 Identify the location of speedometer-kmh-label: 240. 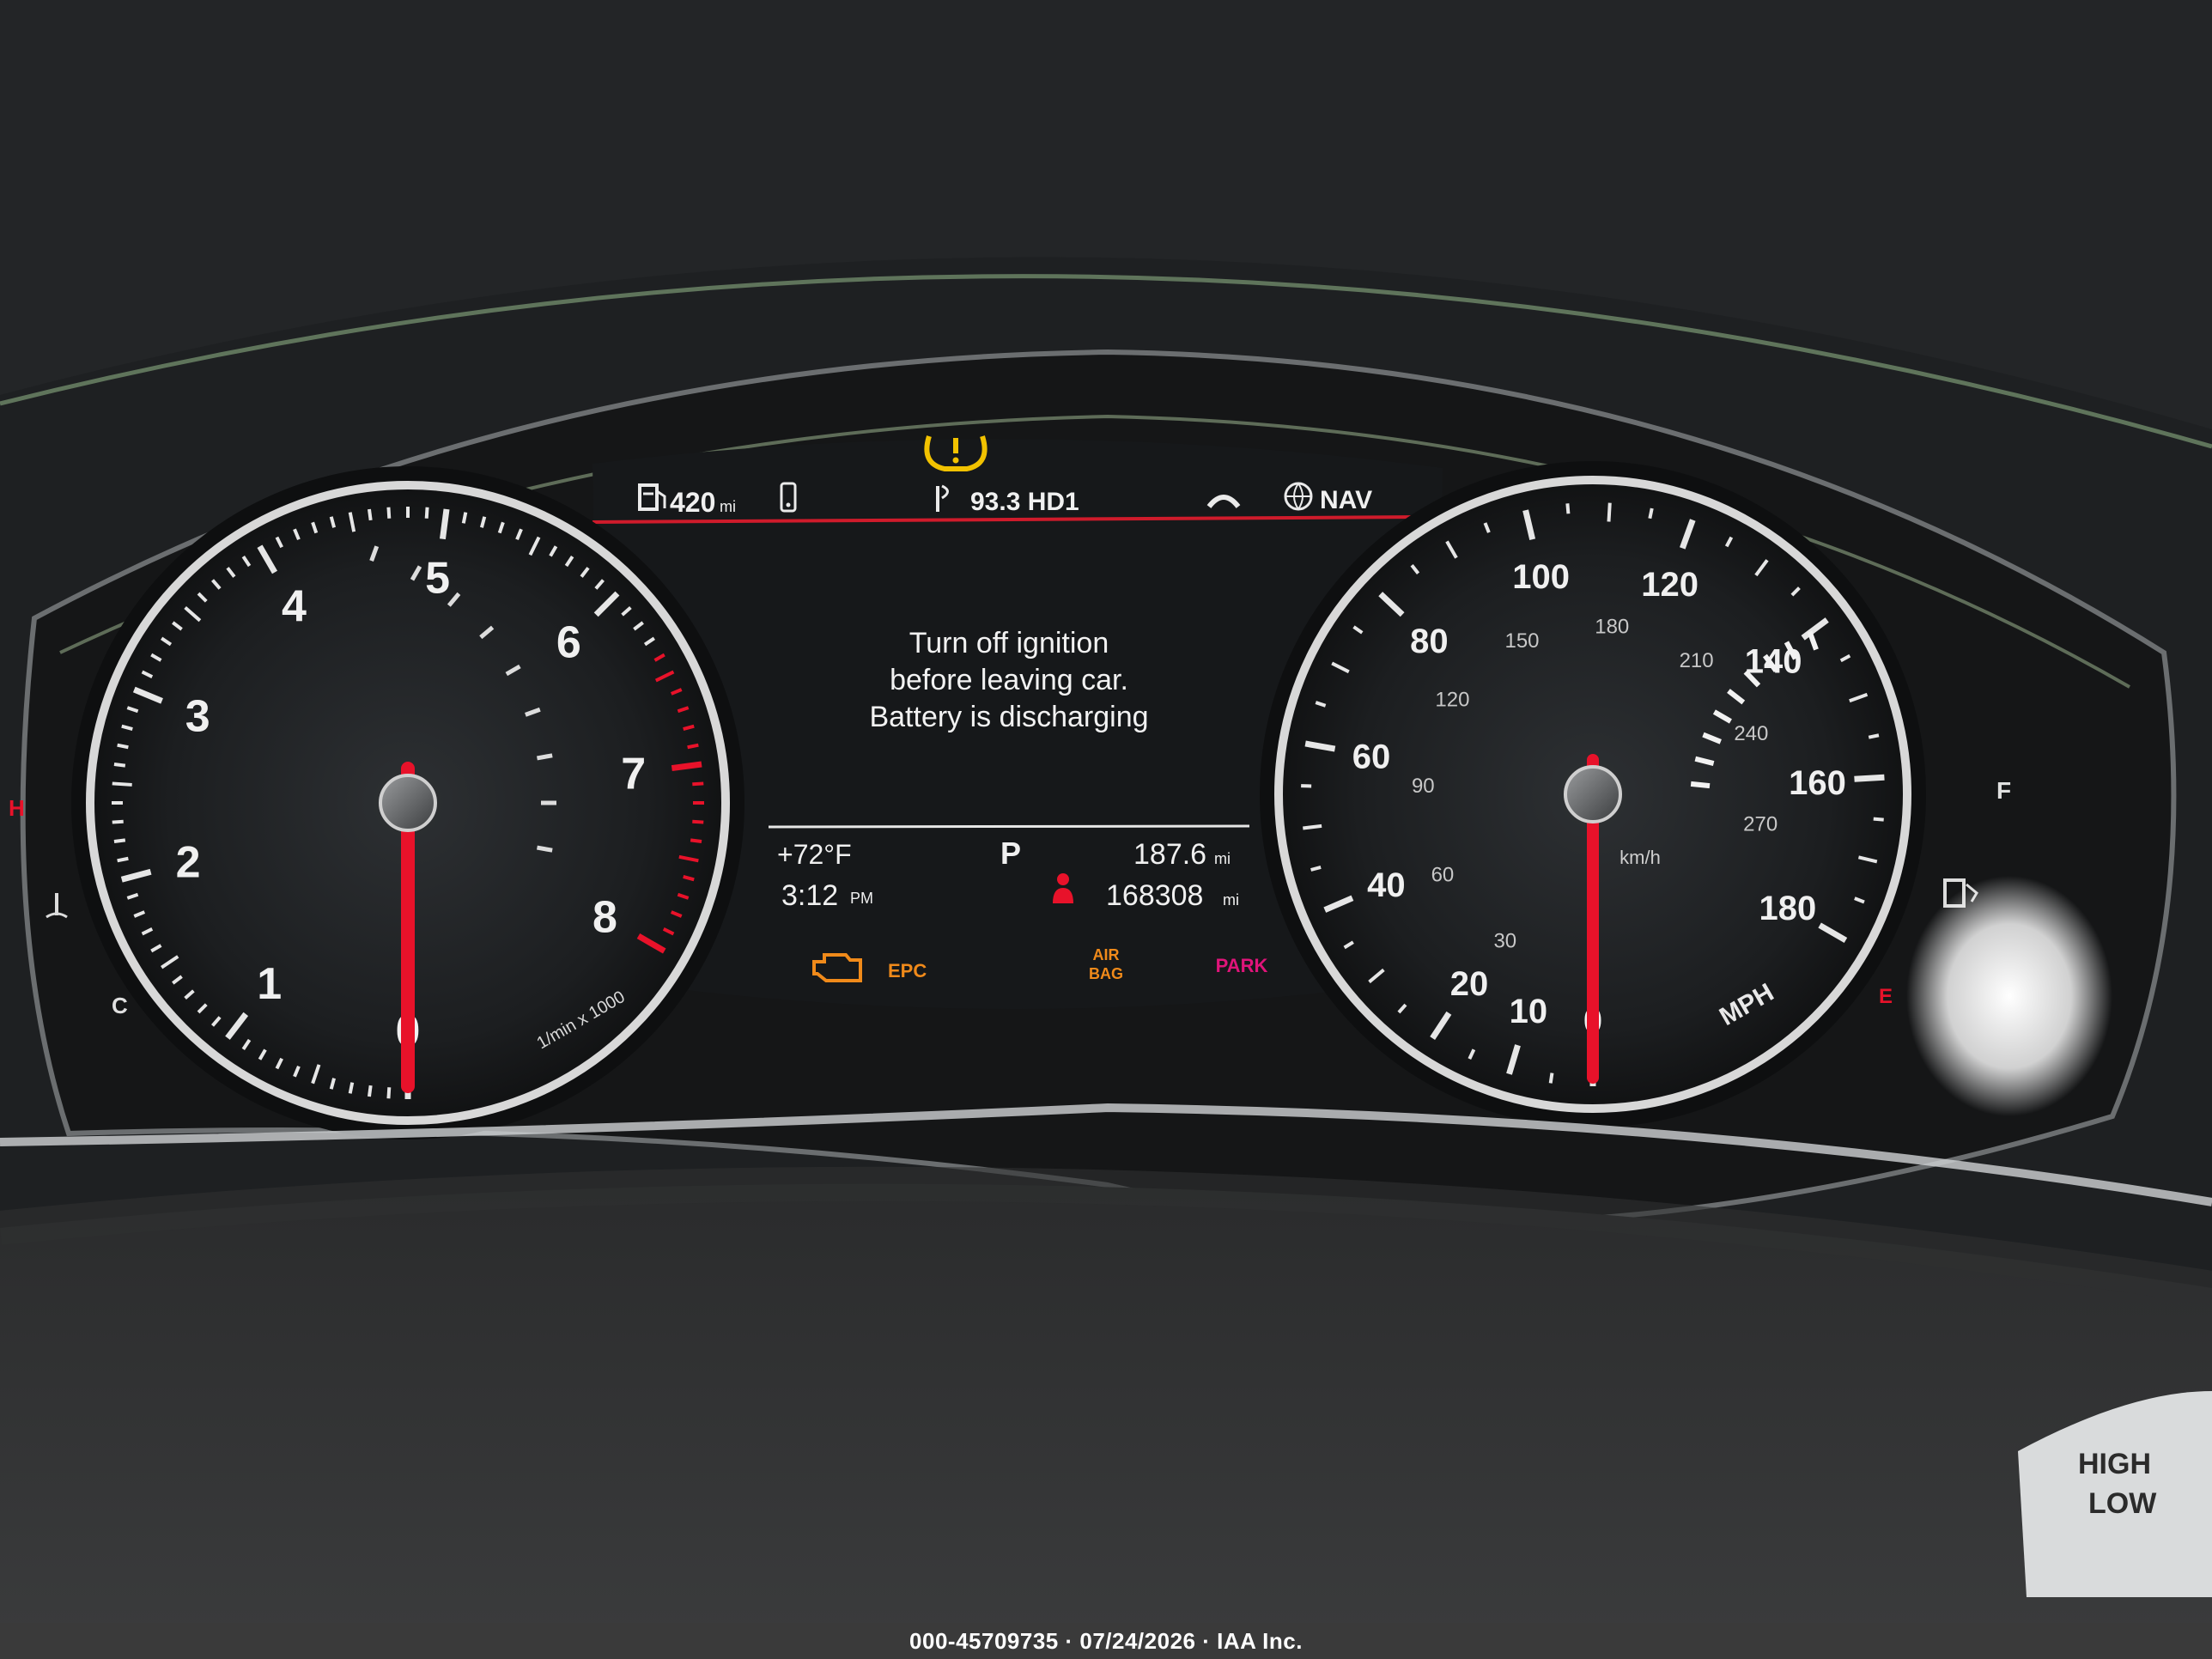
(1751, 733).